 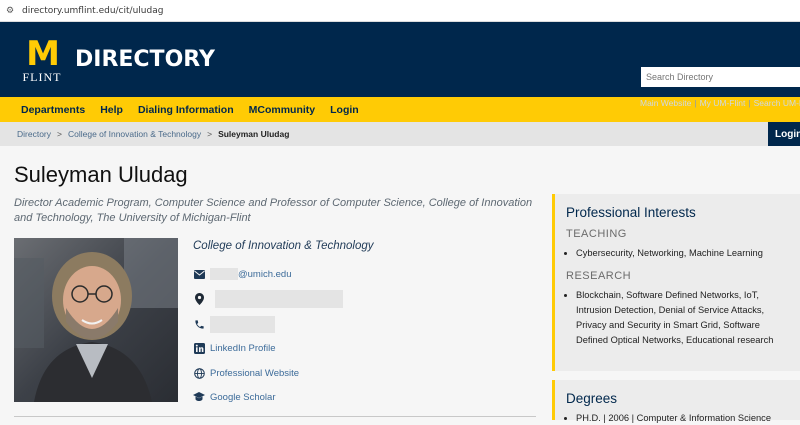 What do you see at coordinates (400, 11) in the screenshot?
I see `browser-url-bar: ⚙ directory.umflint.edu/cit/uludag` at bounding box center [400, 11].